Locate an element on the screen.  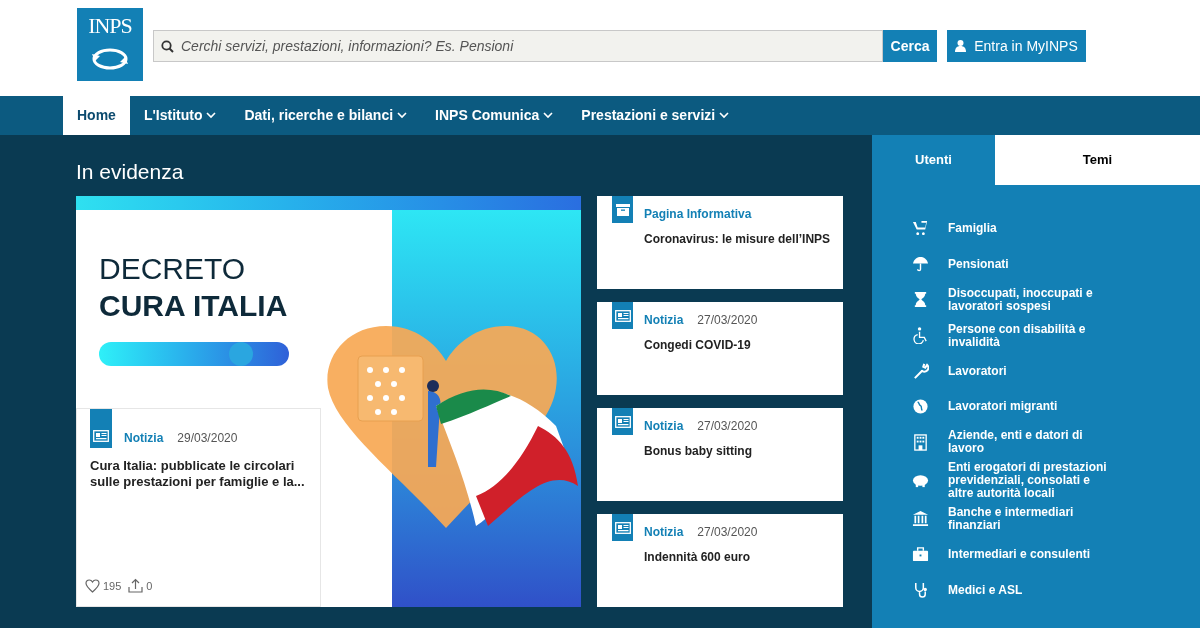
sidebar-tab: Temi is located at coordinates (1097, 160).